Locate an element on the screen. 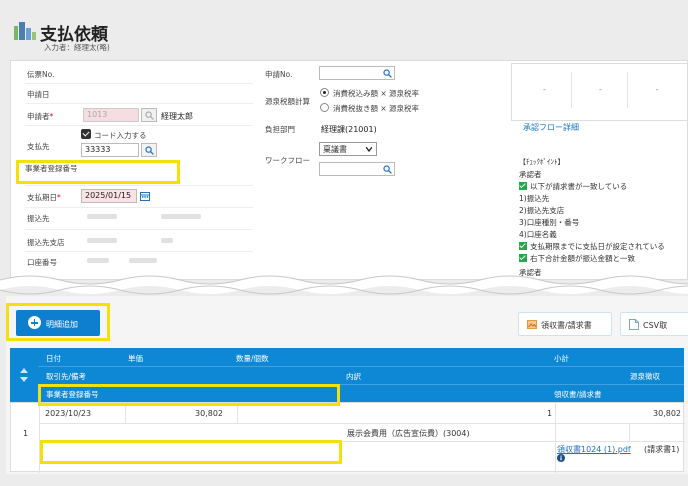  bank-label: 振込先 is located at coordinates (38, 218).